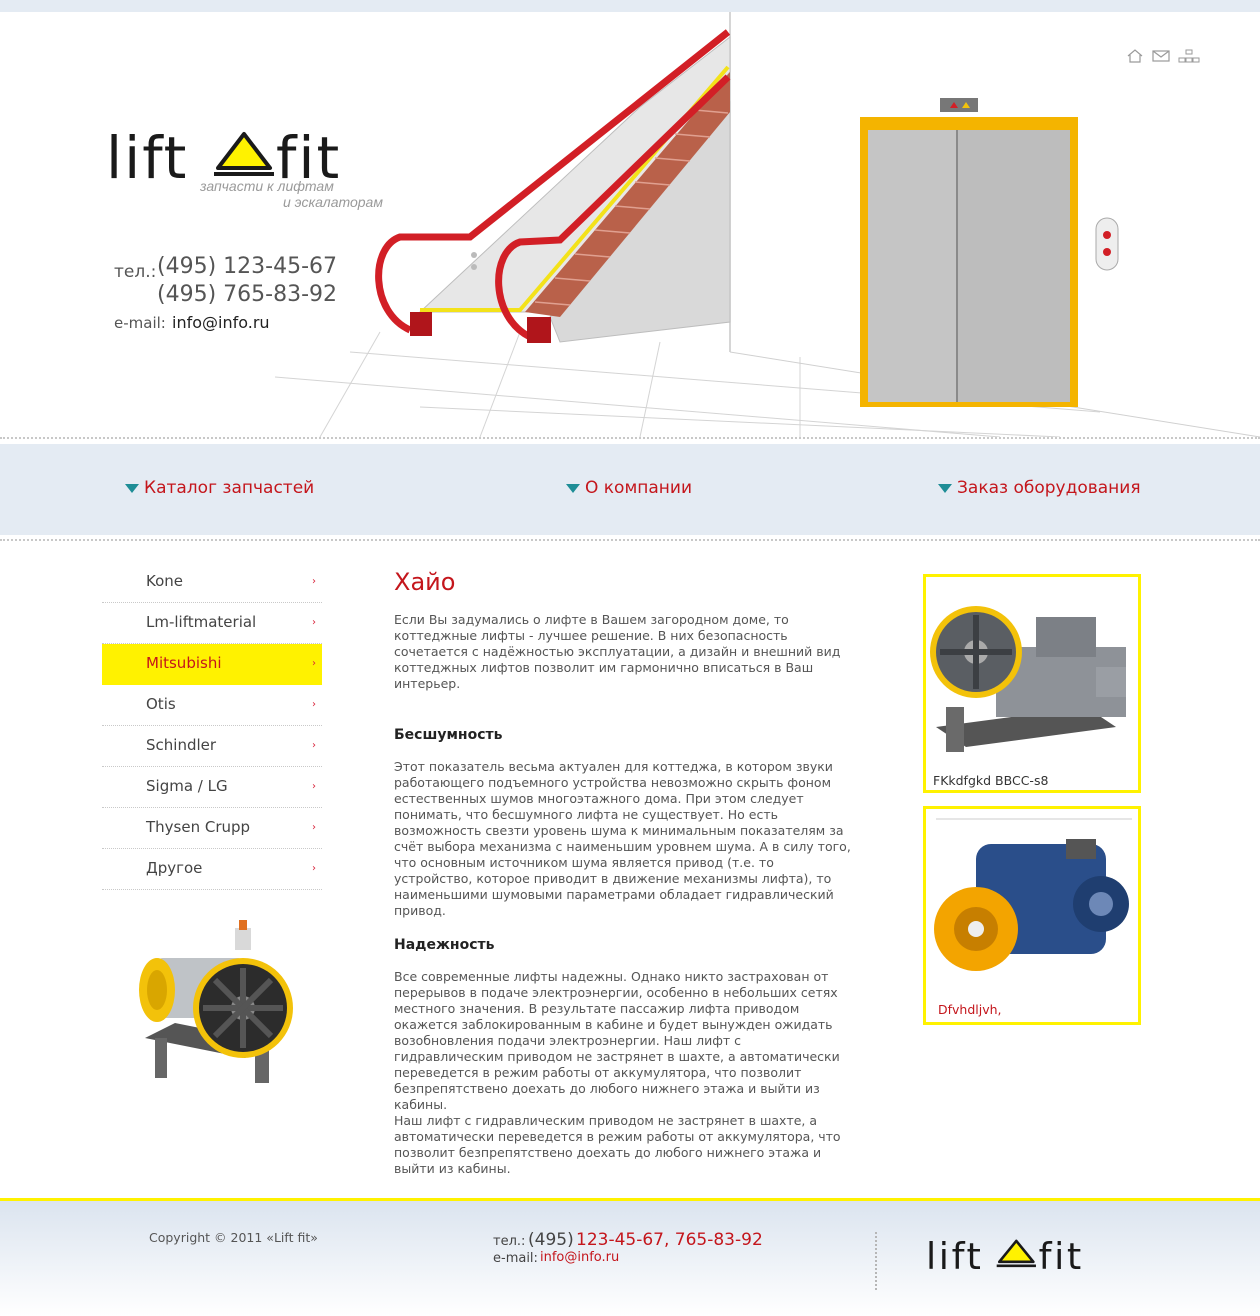  What do you see at coordinates (1016, 1254) in the screenshot?
I see `footer-logo: lift fit` at bounding box center [1016, 1254].